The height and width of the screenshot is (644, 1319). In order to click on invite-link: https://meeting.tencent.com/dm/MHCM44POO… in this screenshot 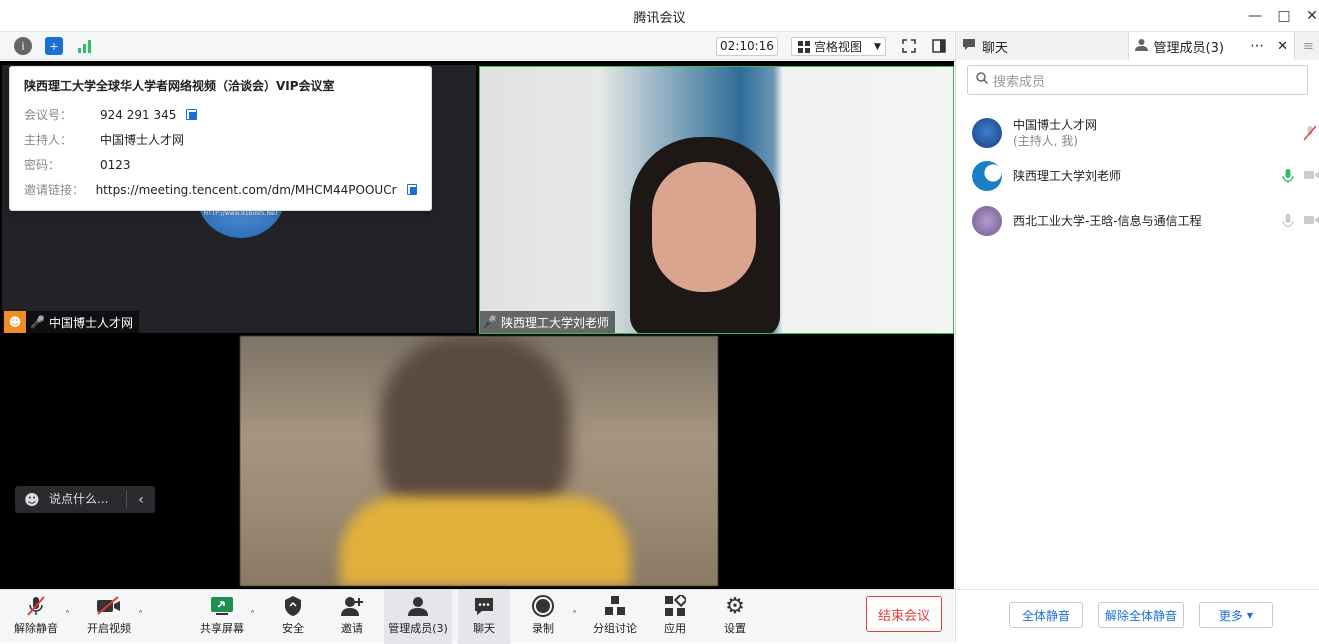, I will do `click(246, 190)`.